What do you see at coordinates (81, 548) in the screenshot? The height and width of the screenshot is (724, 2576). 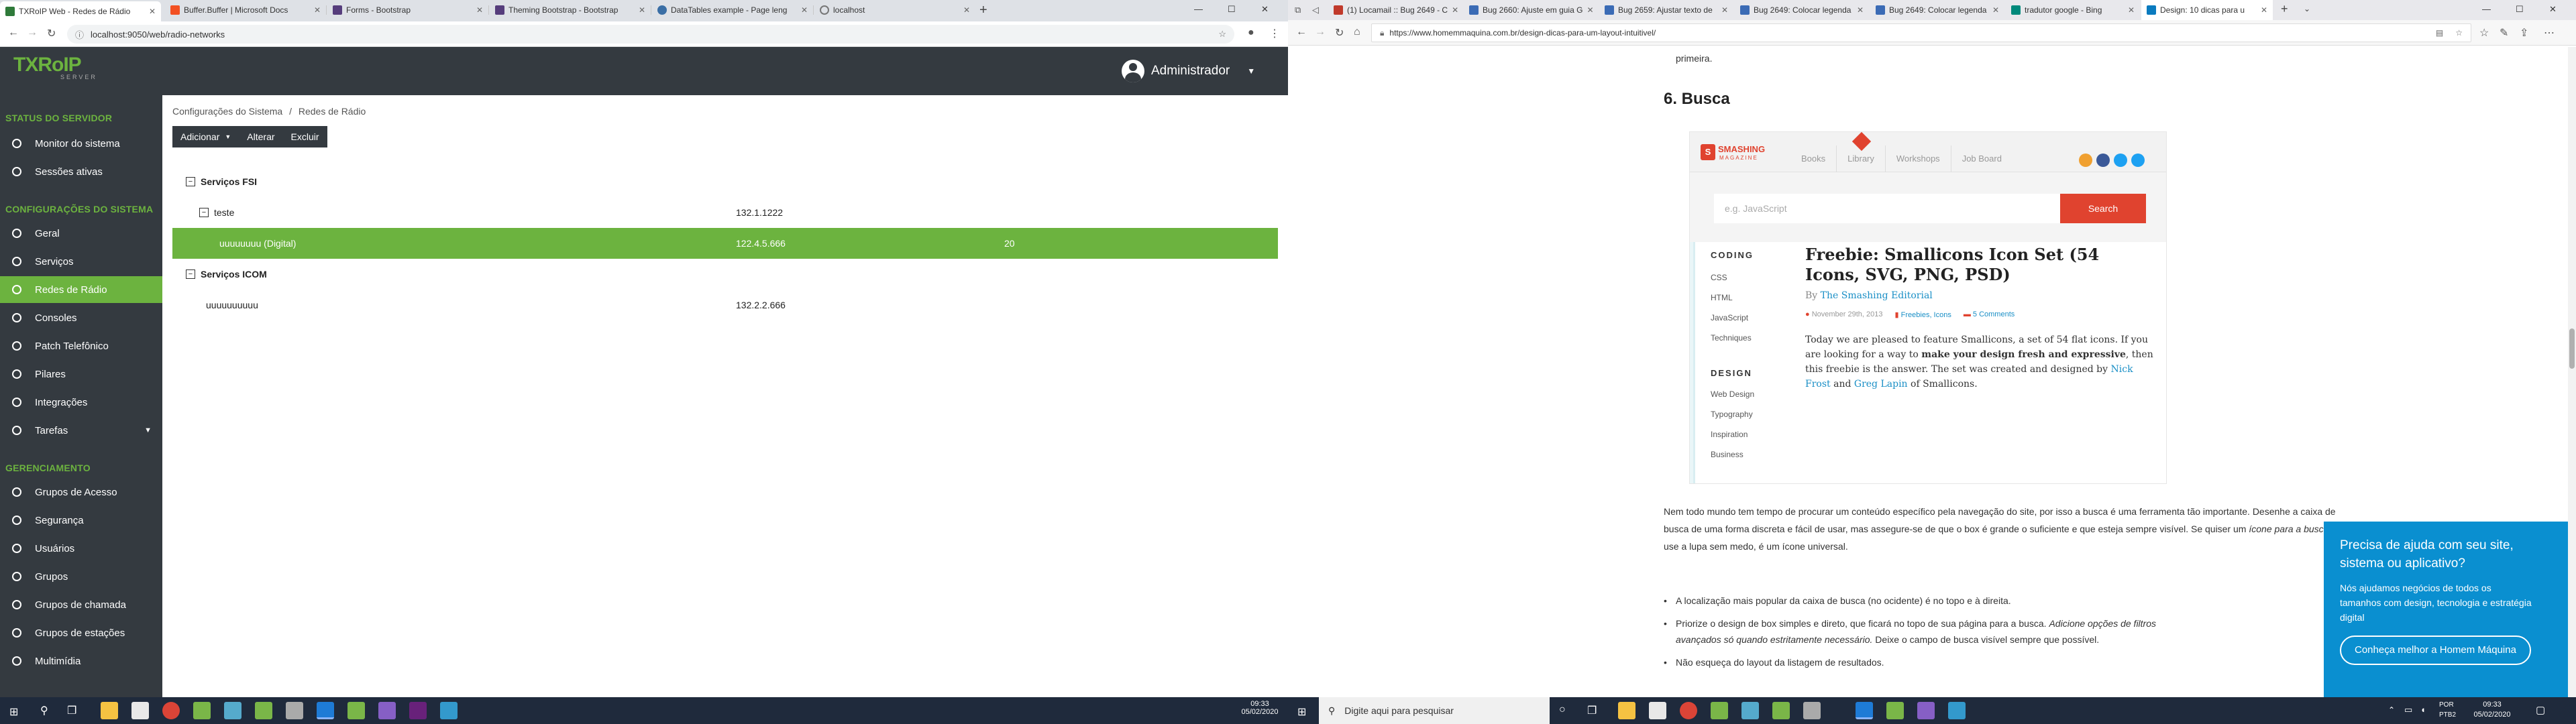 I see `sidebar-item-users: Usuários` at bounding box center [81, 548].